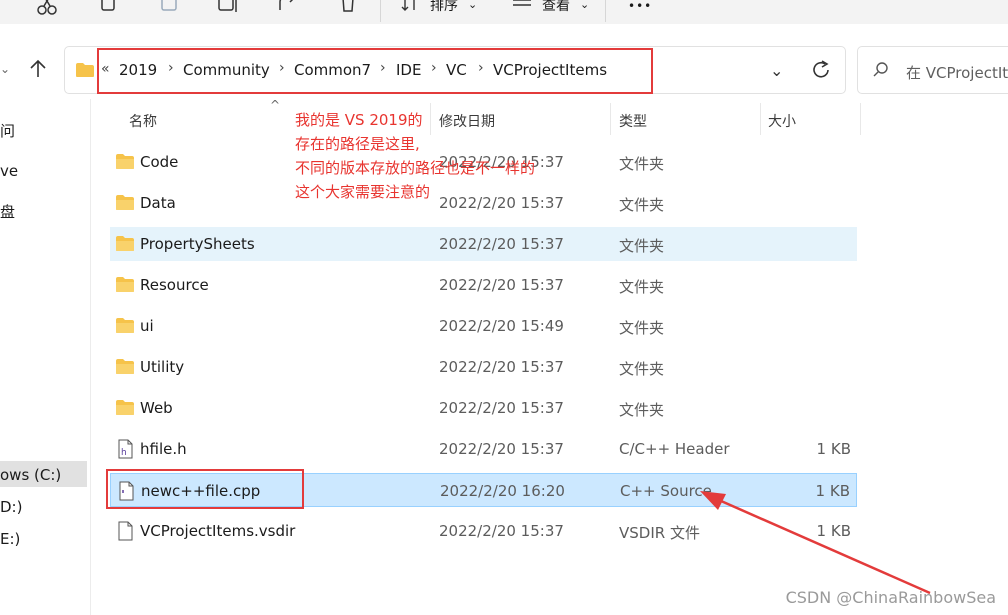  What do you see at coordinates (522, 8) in the screenshot?
I see `view-icon` at bounding box center [522, 8].